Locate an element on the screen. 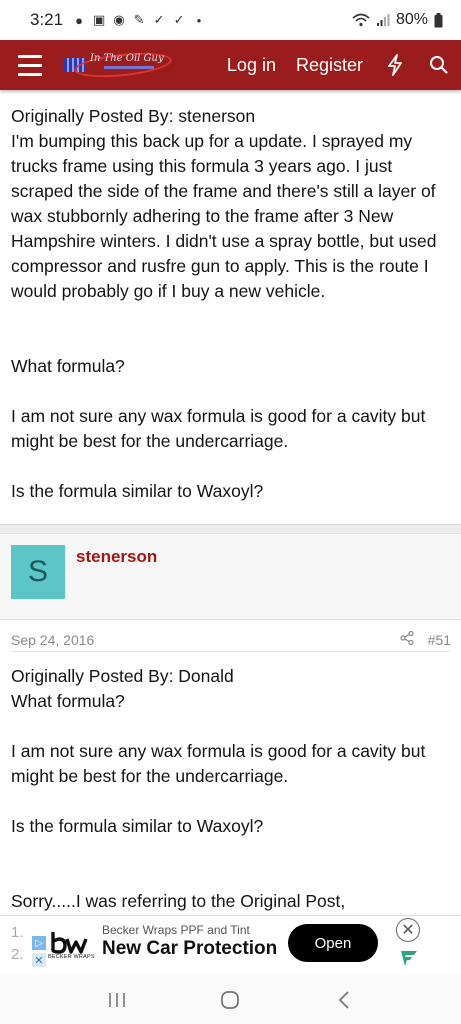  pencil-icon: ✎ is located at coordinates (139, 19).